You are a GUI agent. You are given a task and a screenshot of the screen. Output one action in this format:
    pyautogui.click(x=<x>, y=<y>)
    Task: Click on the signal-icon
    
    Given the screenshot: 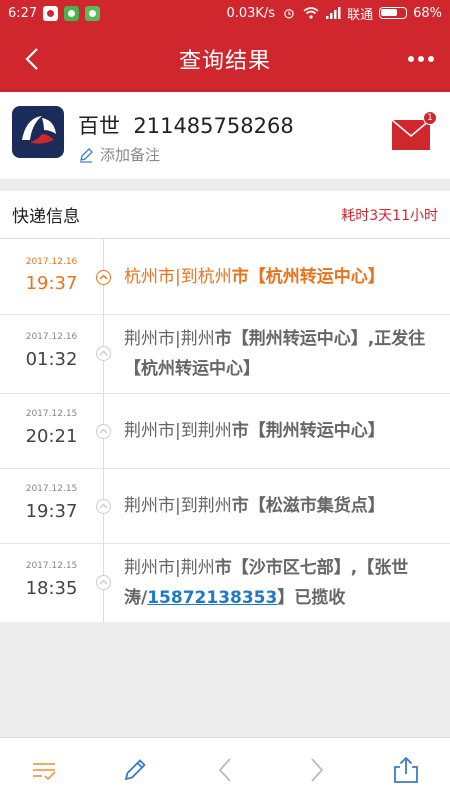 What is the action you would take?
    pyautogui.click(x=333, y=13)
    